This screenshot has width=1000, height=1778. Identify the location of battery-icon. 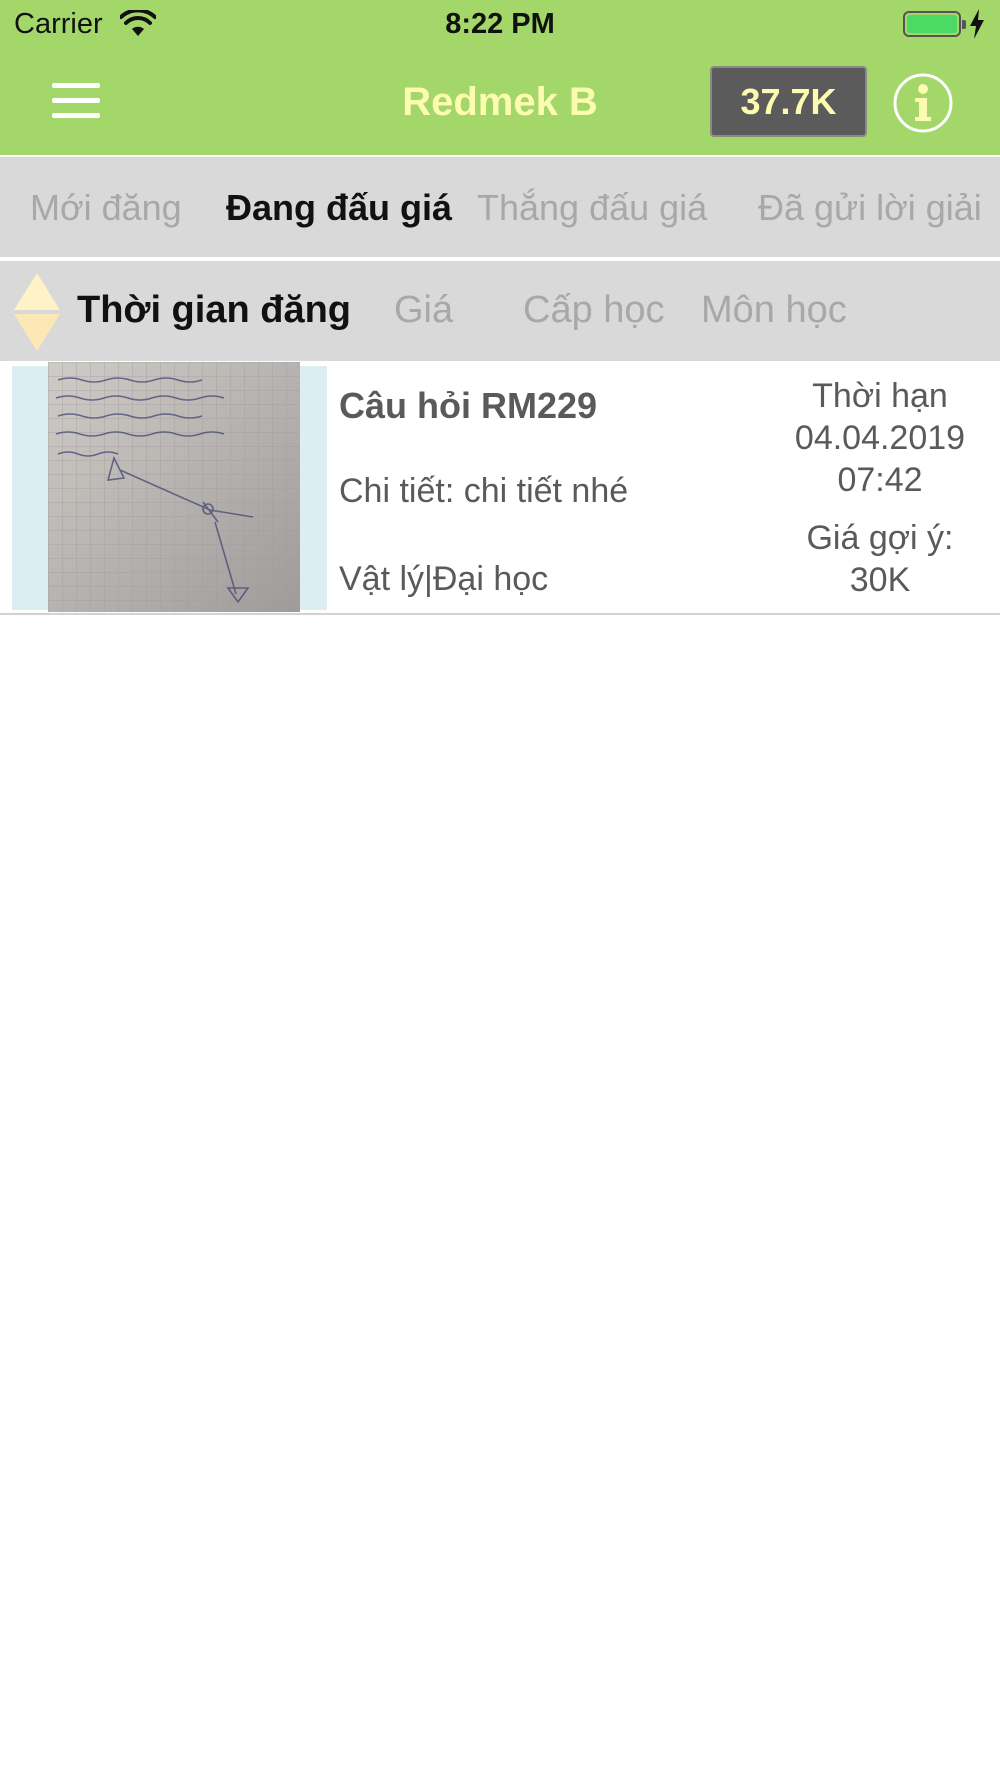
(934, 24).